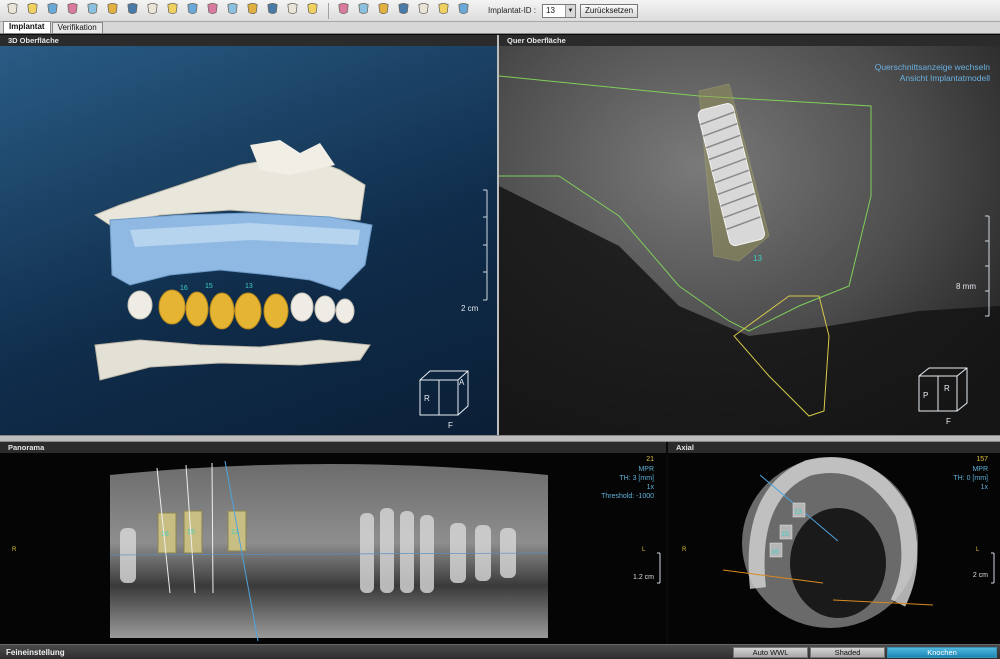 This screenshot has width=1000, height=659. I want to click on lower-jaw-button, so click(52, 11).